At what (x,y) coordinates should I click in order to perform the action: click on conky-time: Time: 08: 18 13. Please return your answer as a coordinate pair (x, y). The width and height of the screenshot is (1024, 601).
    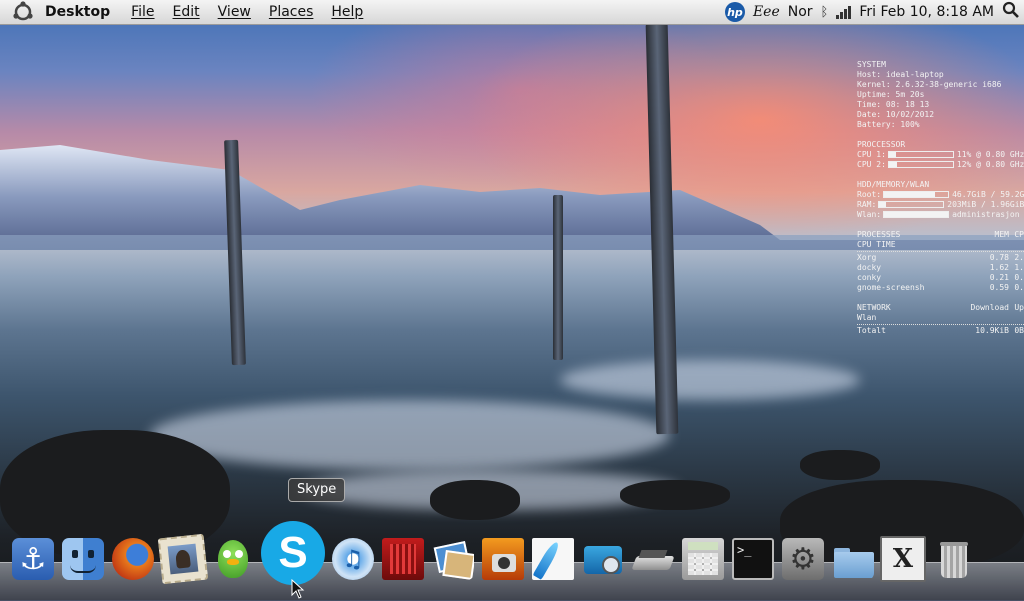
    Looking at the image, I should click on (893, 104).